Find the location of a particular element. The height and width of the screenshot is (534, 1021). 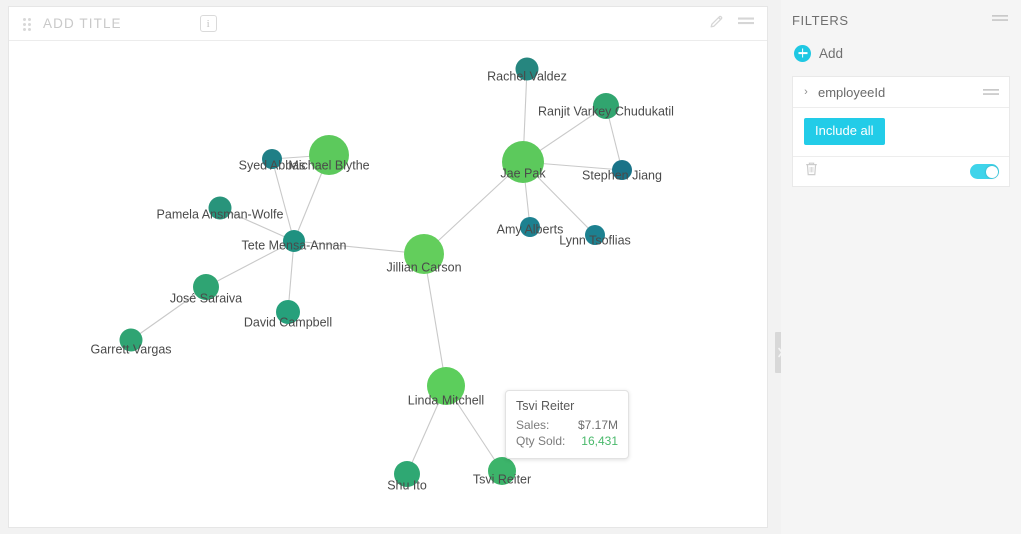

graph-node-label: Tsvi Reiter is located at coordinates (502, 479).